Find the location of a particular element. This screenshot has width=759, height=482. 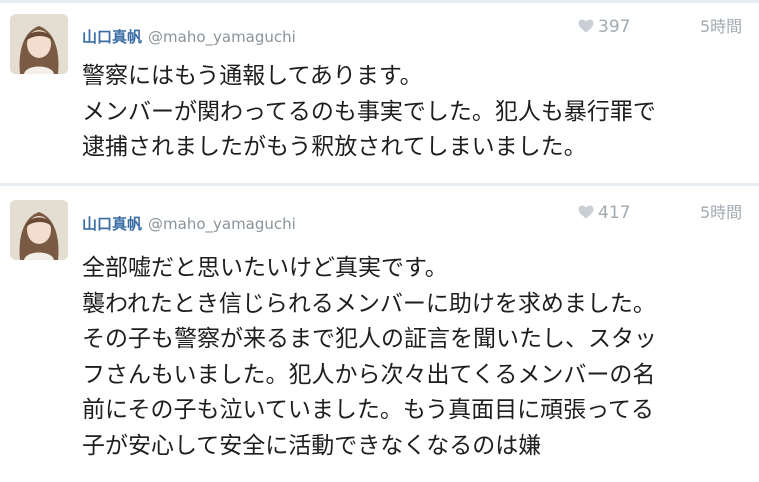

like-button: 397 is located at coordinates (604, 27).